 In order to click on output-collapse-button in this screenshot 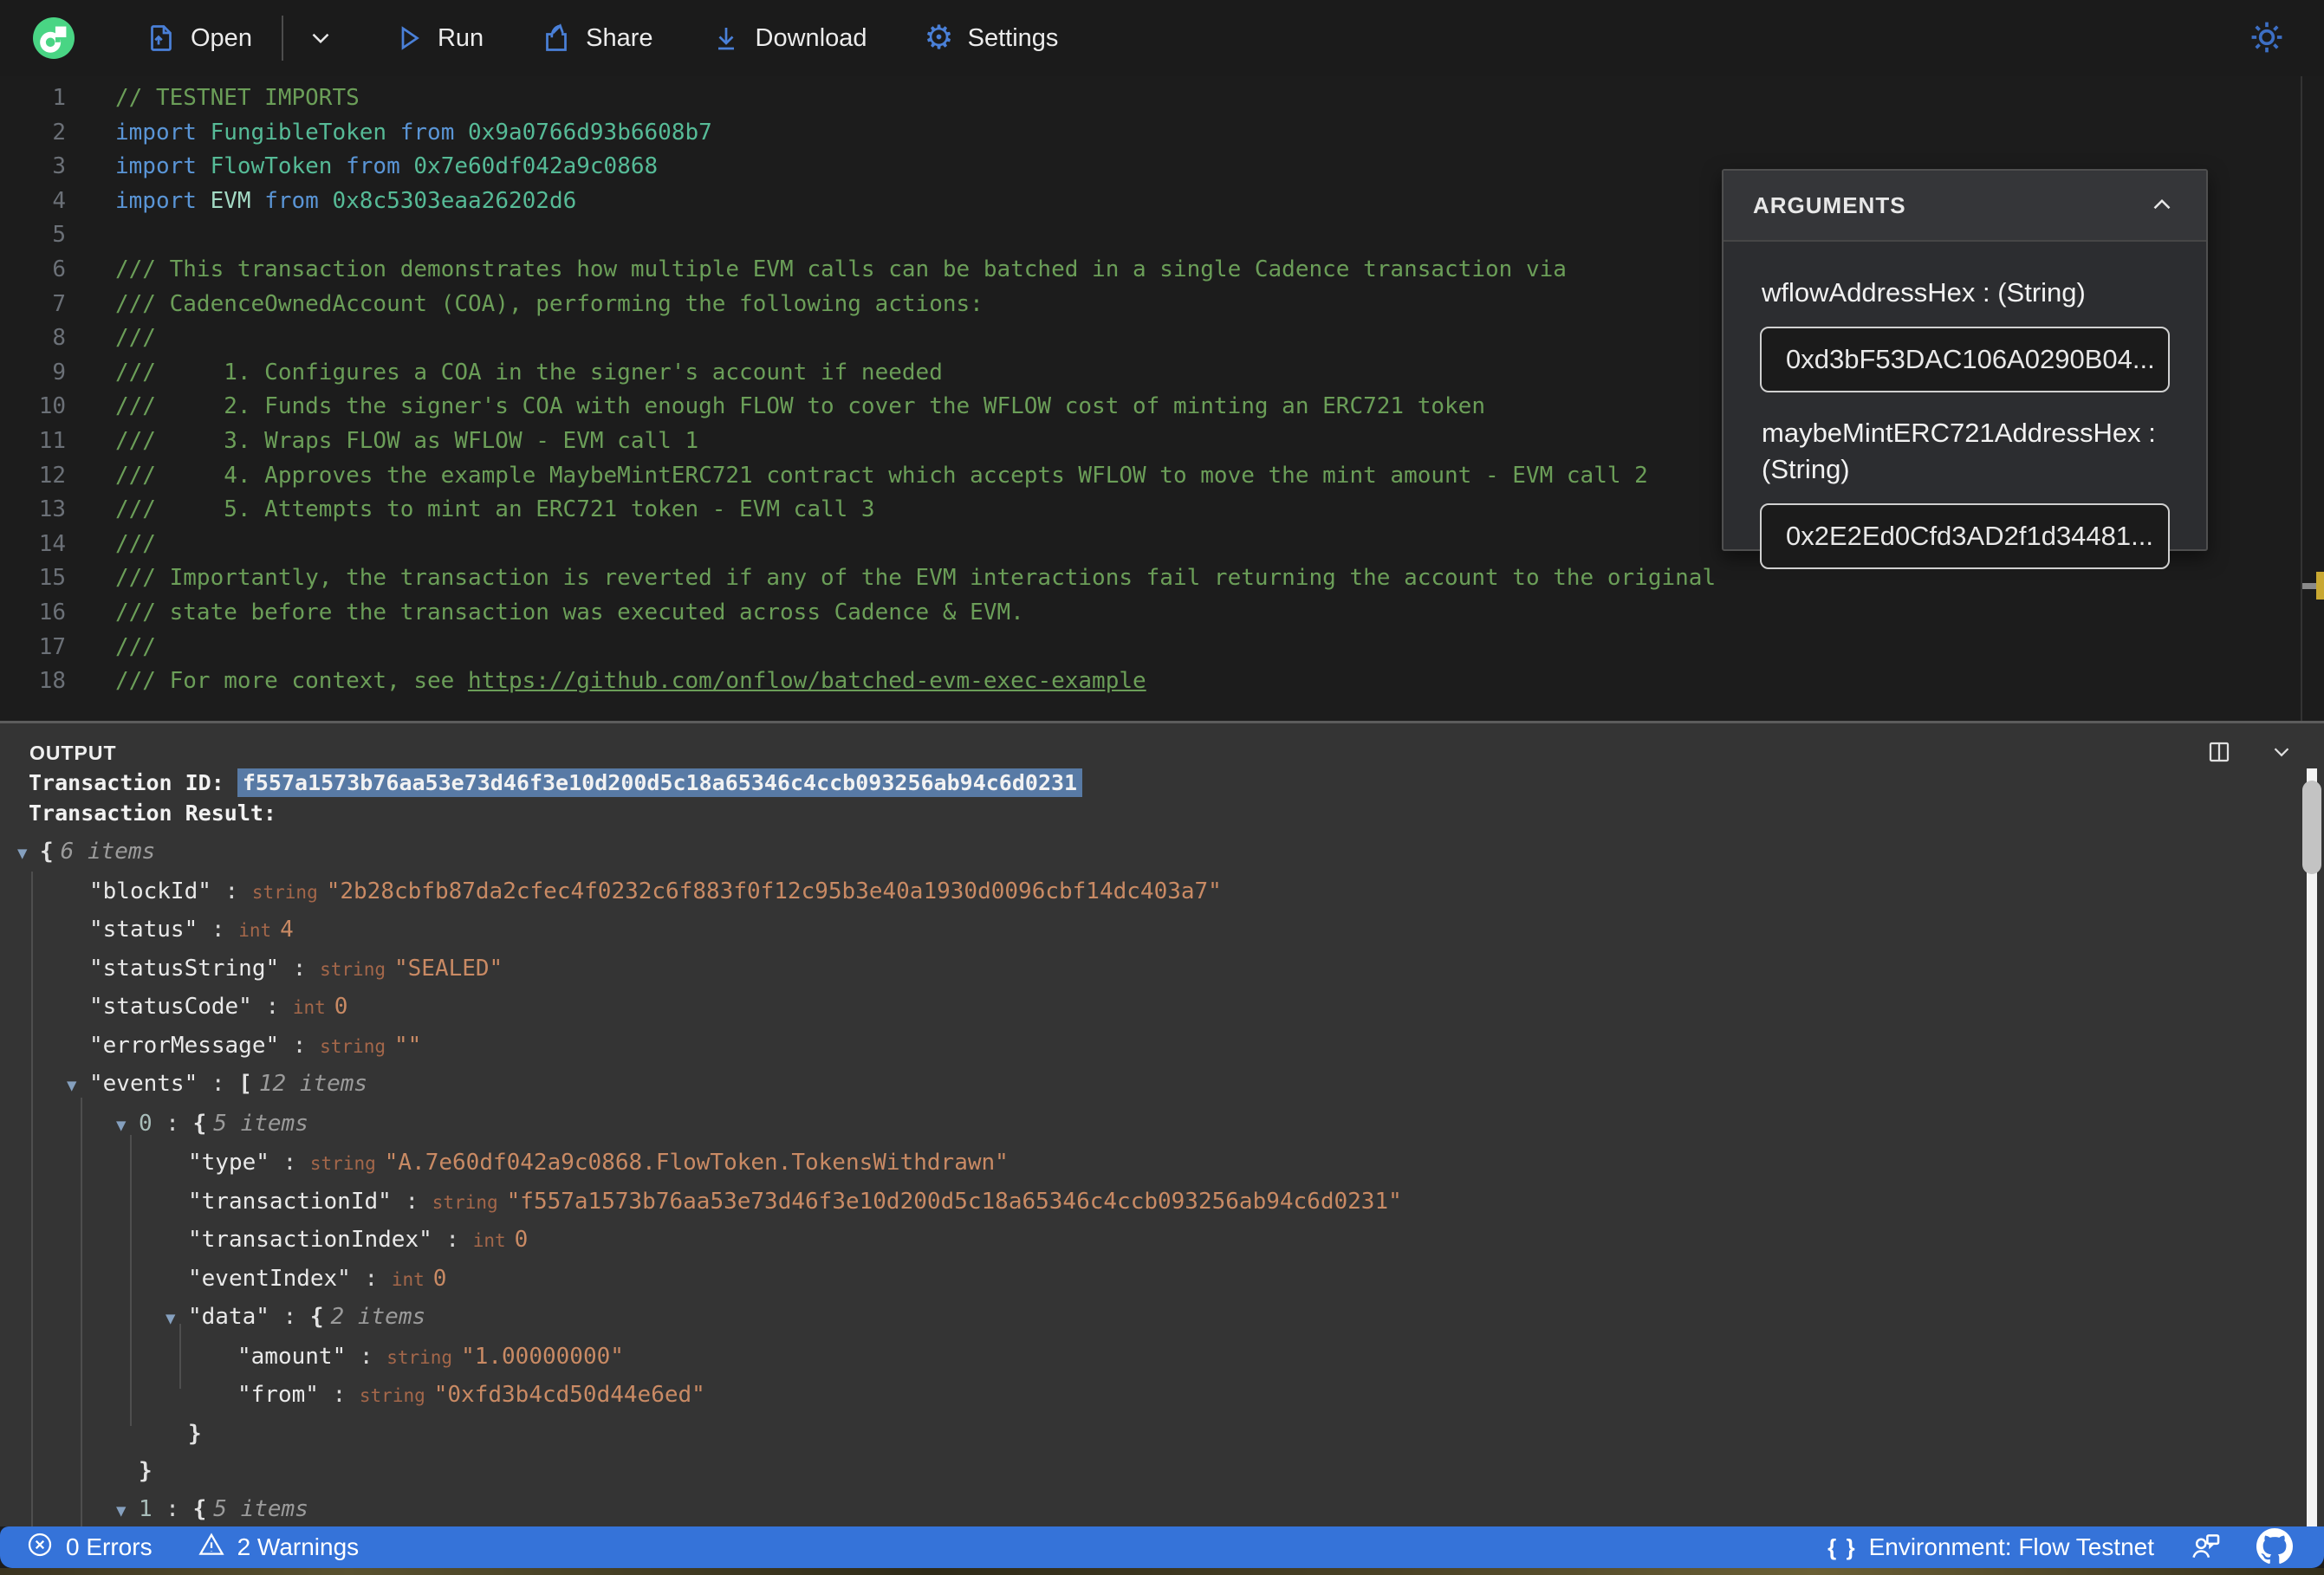, I will do `click(2282, 753)`.